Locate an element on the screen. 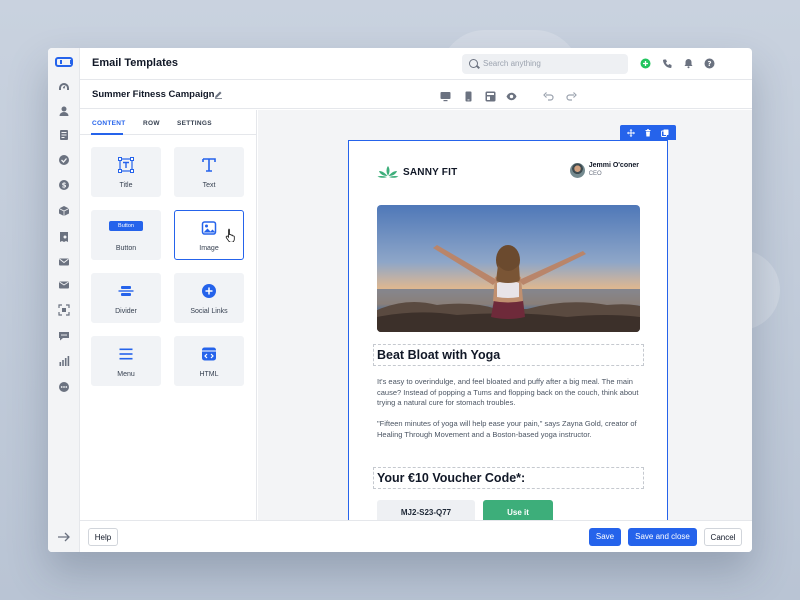  inbox-icon is located at coordinates (64, 285).